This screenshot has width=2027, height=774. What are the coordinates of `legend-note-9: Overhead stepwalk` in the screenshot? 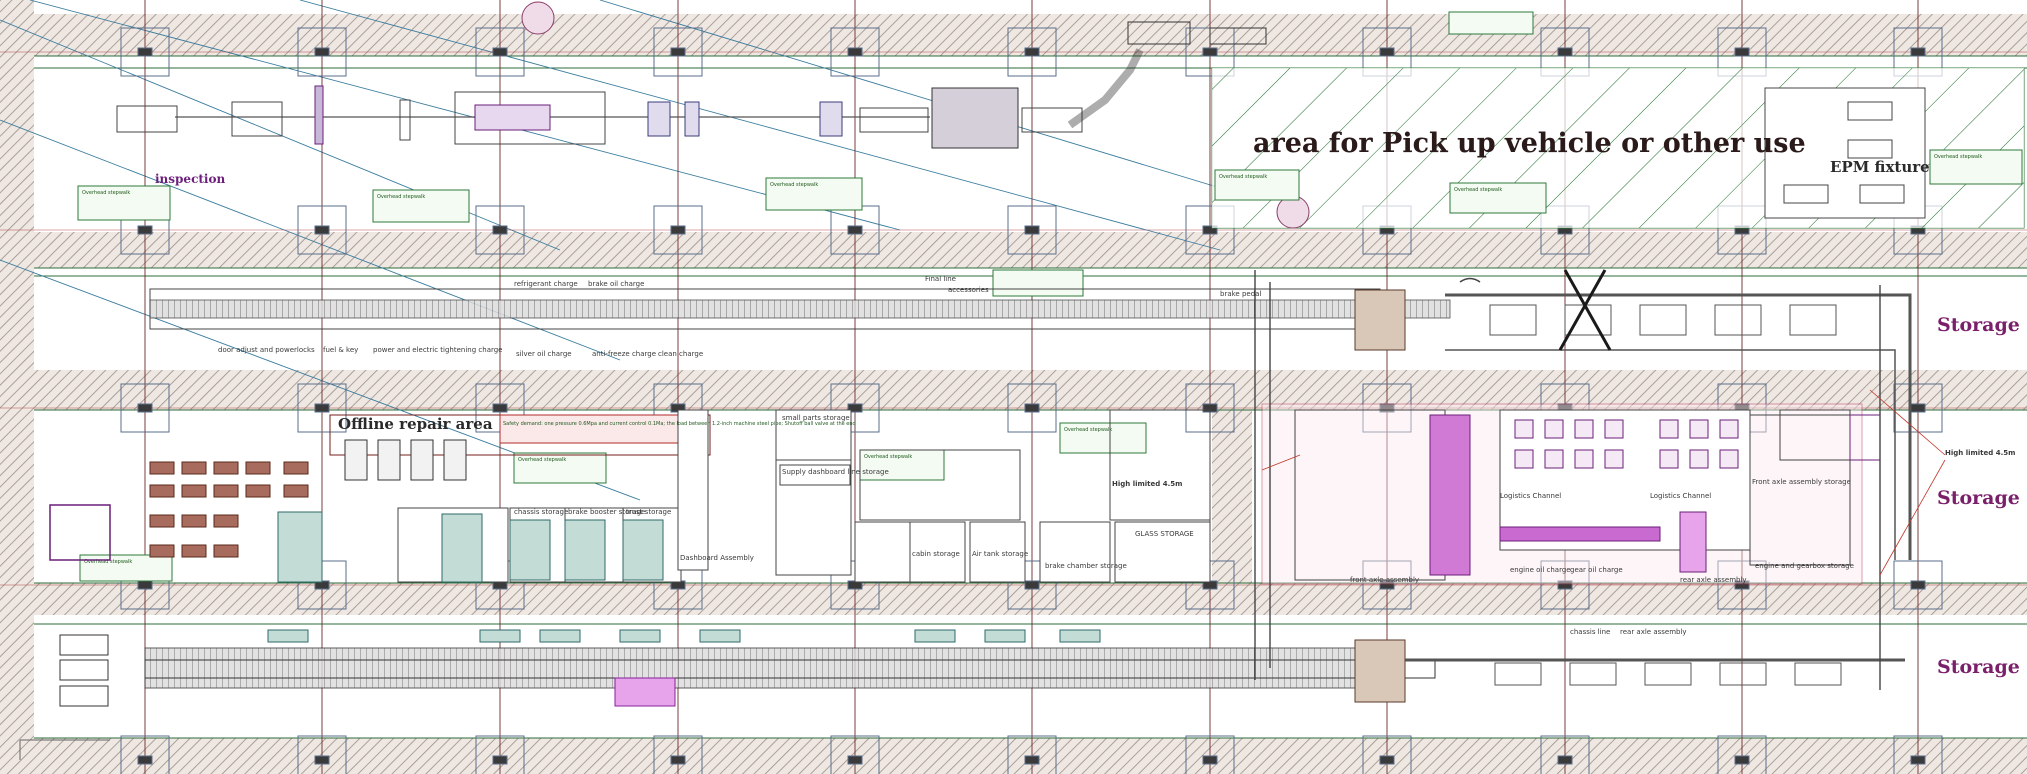 It's located at (1088, 430).